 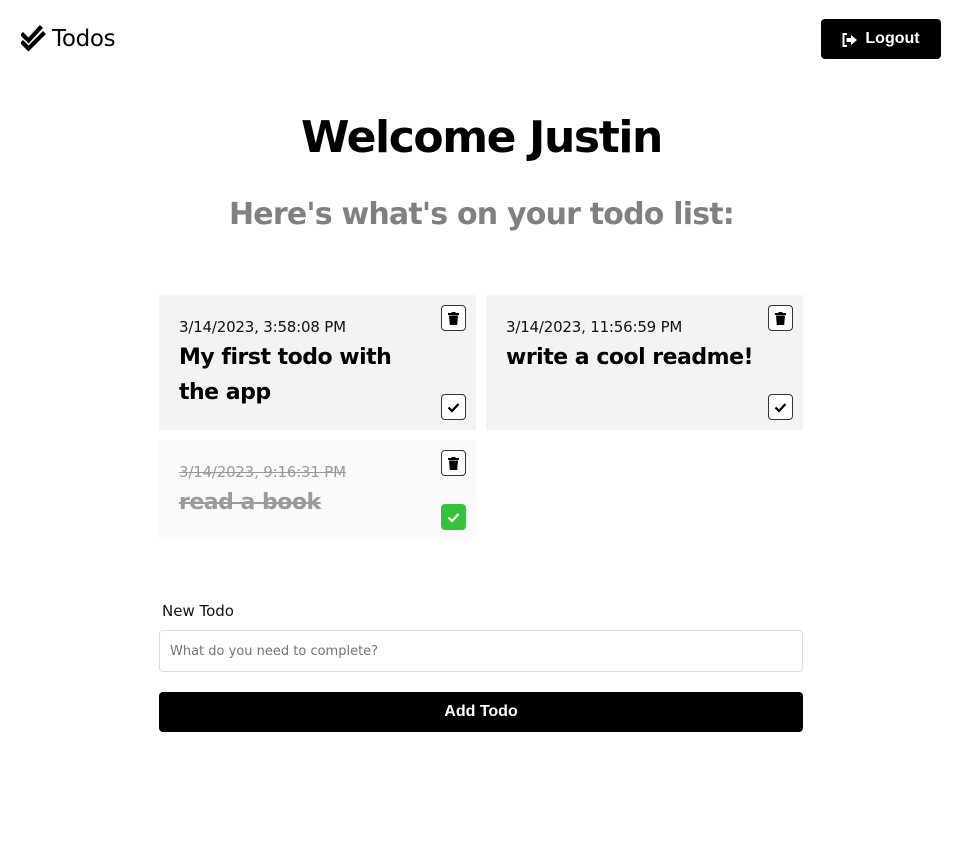 What do you see at coordinates (481, 214) in the screenshot?
I see `todo-list-subtitle: Here's what's on your todo list:` at bounding box center [481, 214].